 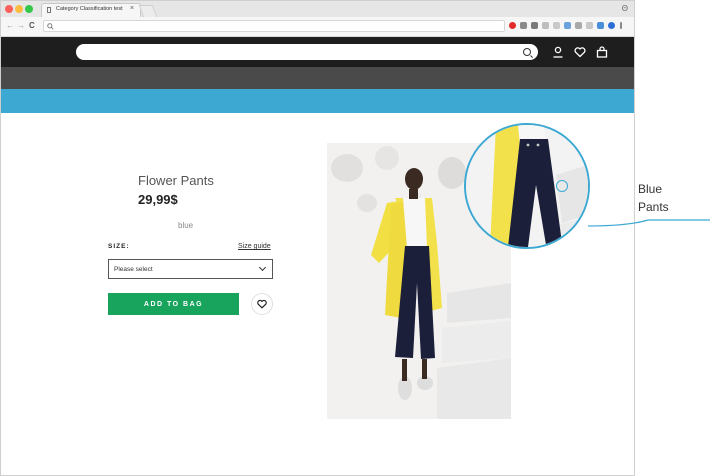 I want to click on reload-button: C, so click(x=32, y=25).